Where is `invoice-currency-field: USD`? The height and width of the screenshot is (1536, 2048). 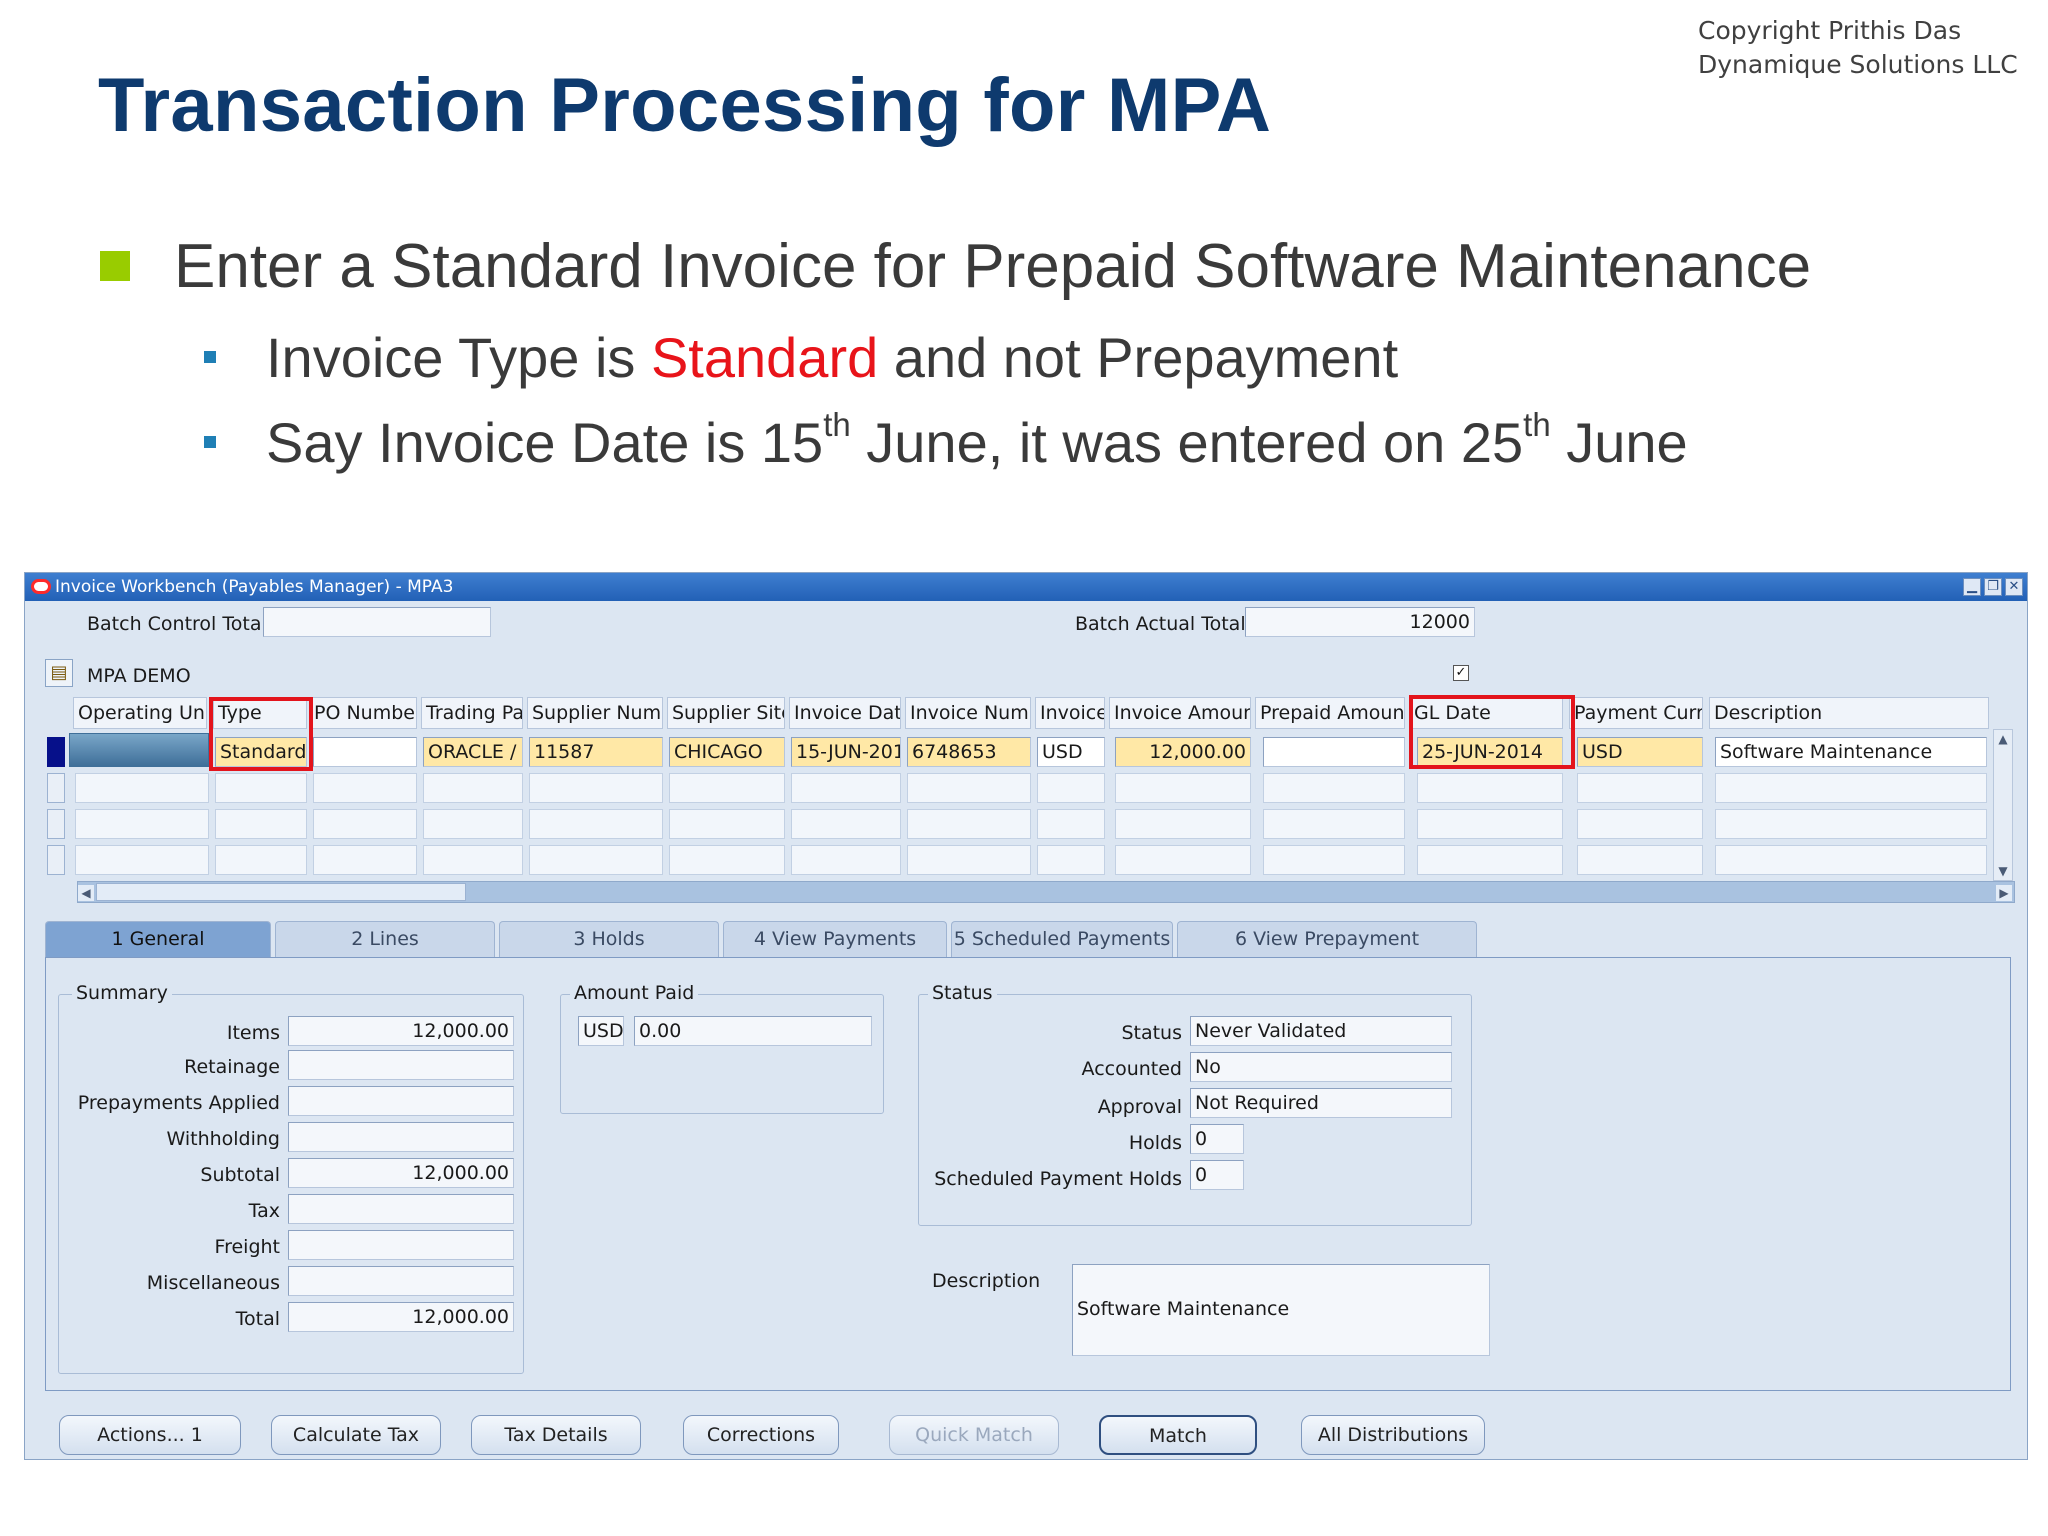
invoice-currency-field: USD is located at coordinates (1071, 752).